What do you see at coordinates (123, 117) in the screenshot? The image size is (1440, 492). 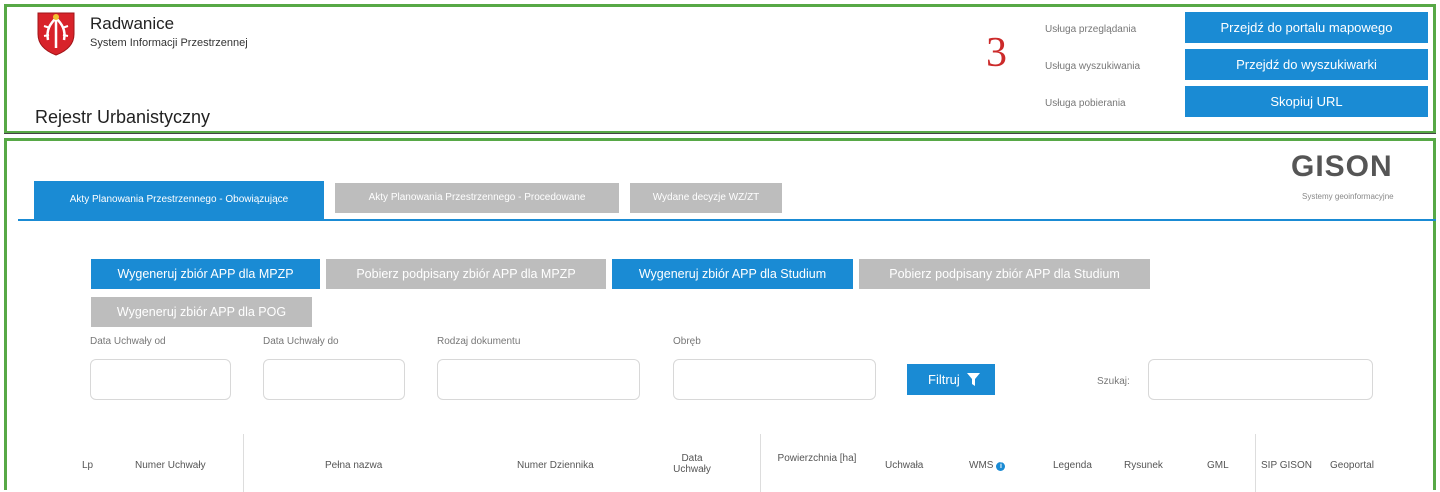 I see `page-title: Rejestr Urbanistyczny` at bounding box center [123, 117].